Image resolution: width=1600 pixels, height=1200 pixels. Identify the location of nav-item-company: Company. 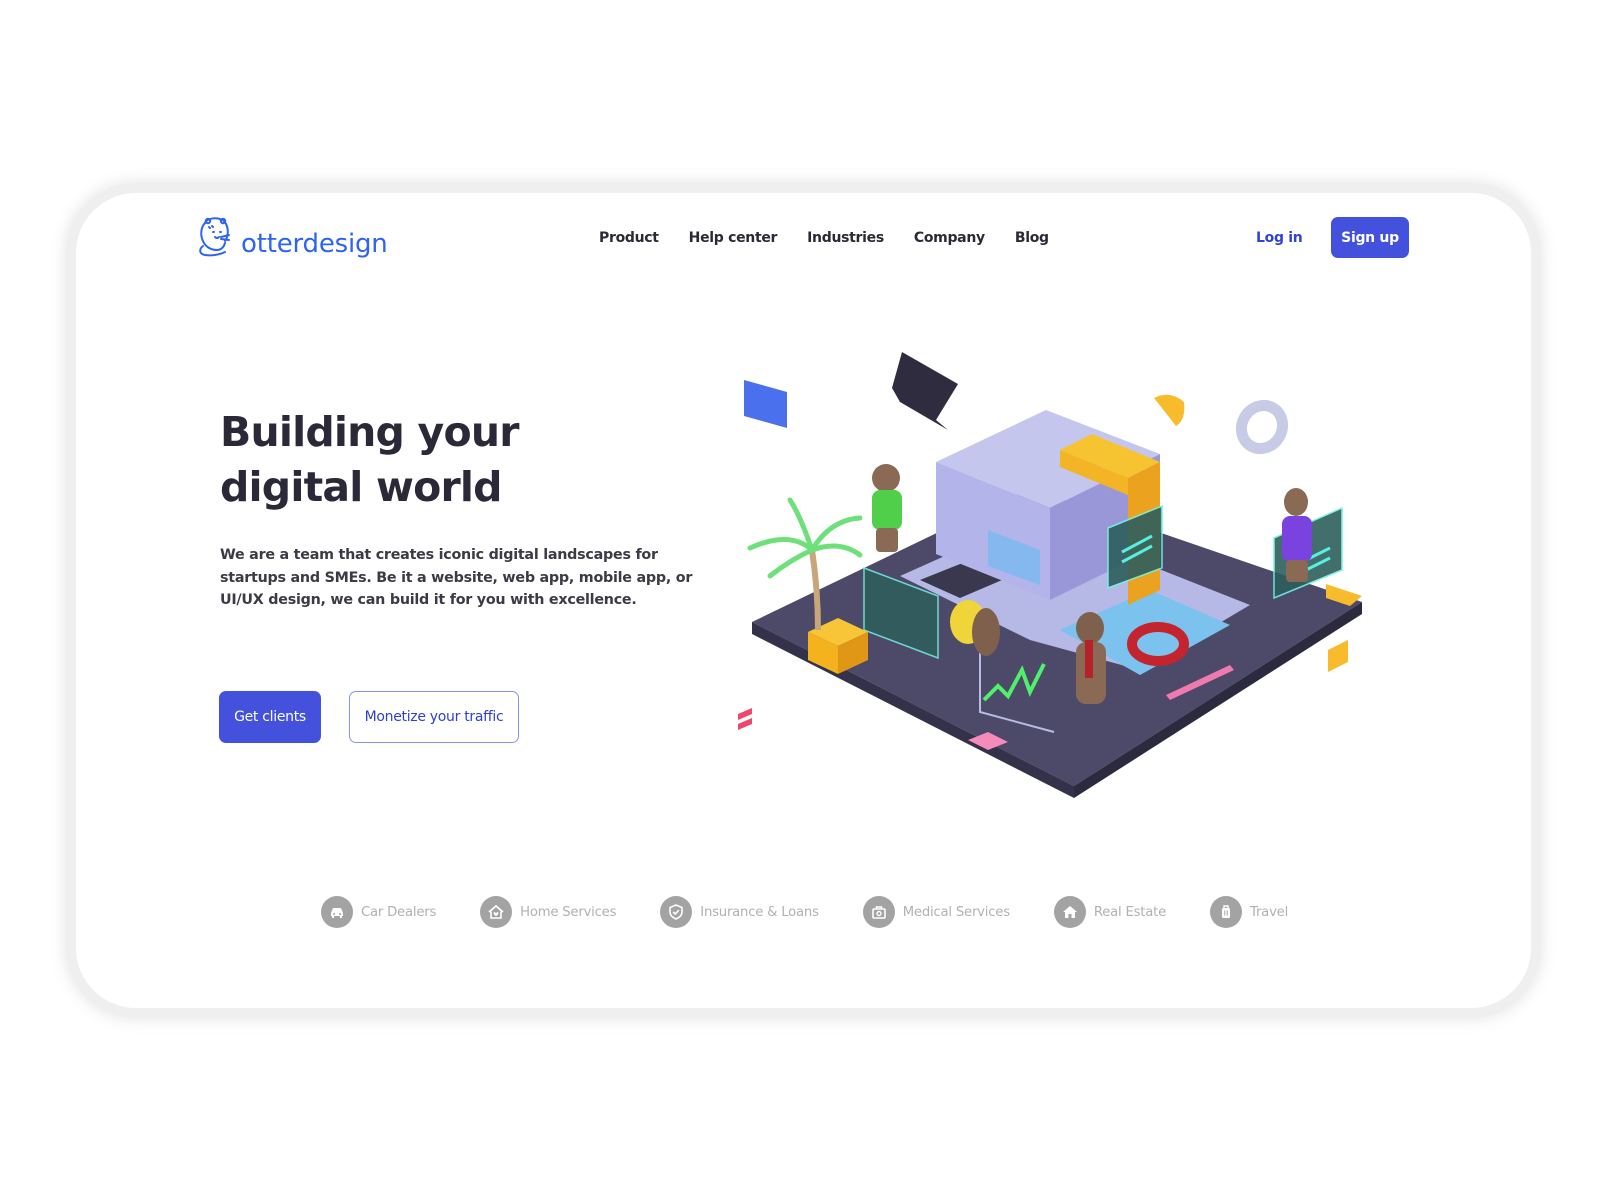
(949, 238).